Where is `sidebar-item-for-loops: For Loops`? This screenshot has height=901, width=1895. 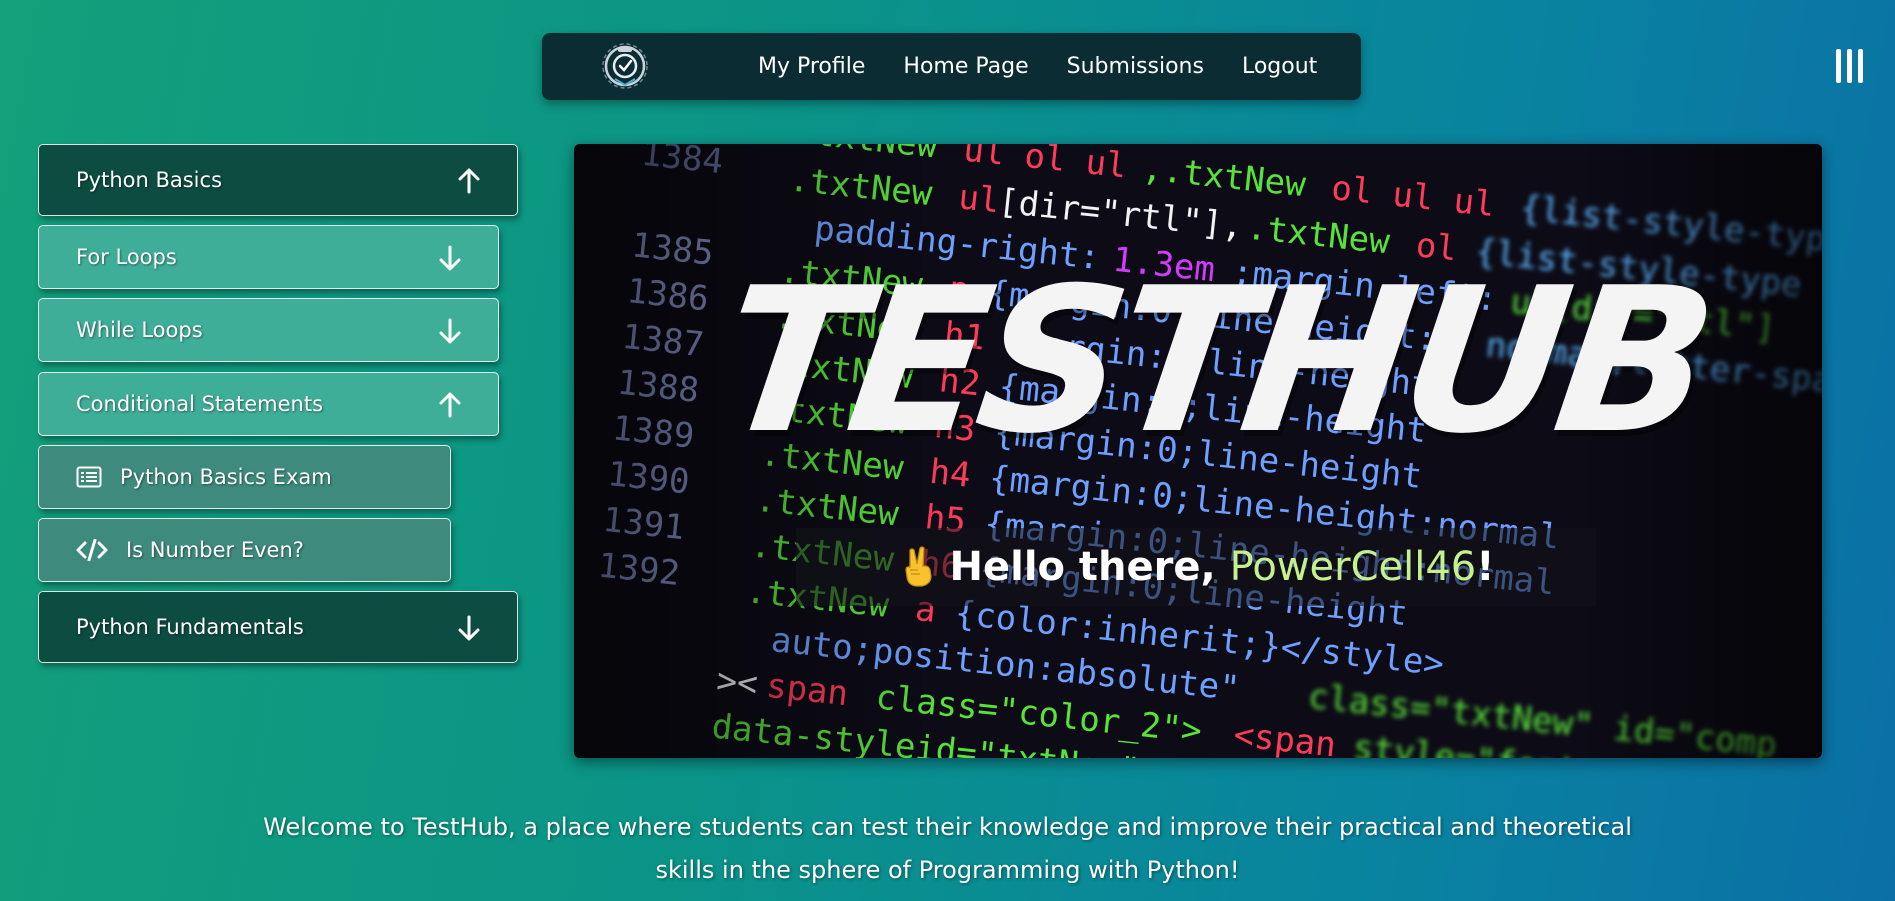
sidebar-item-for-loops: For Loops is located at coordinates (268, 257).